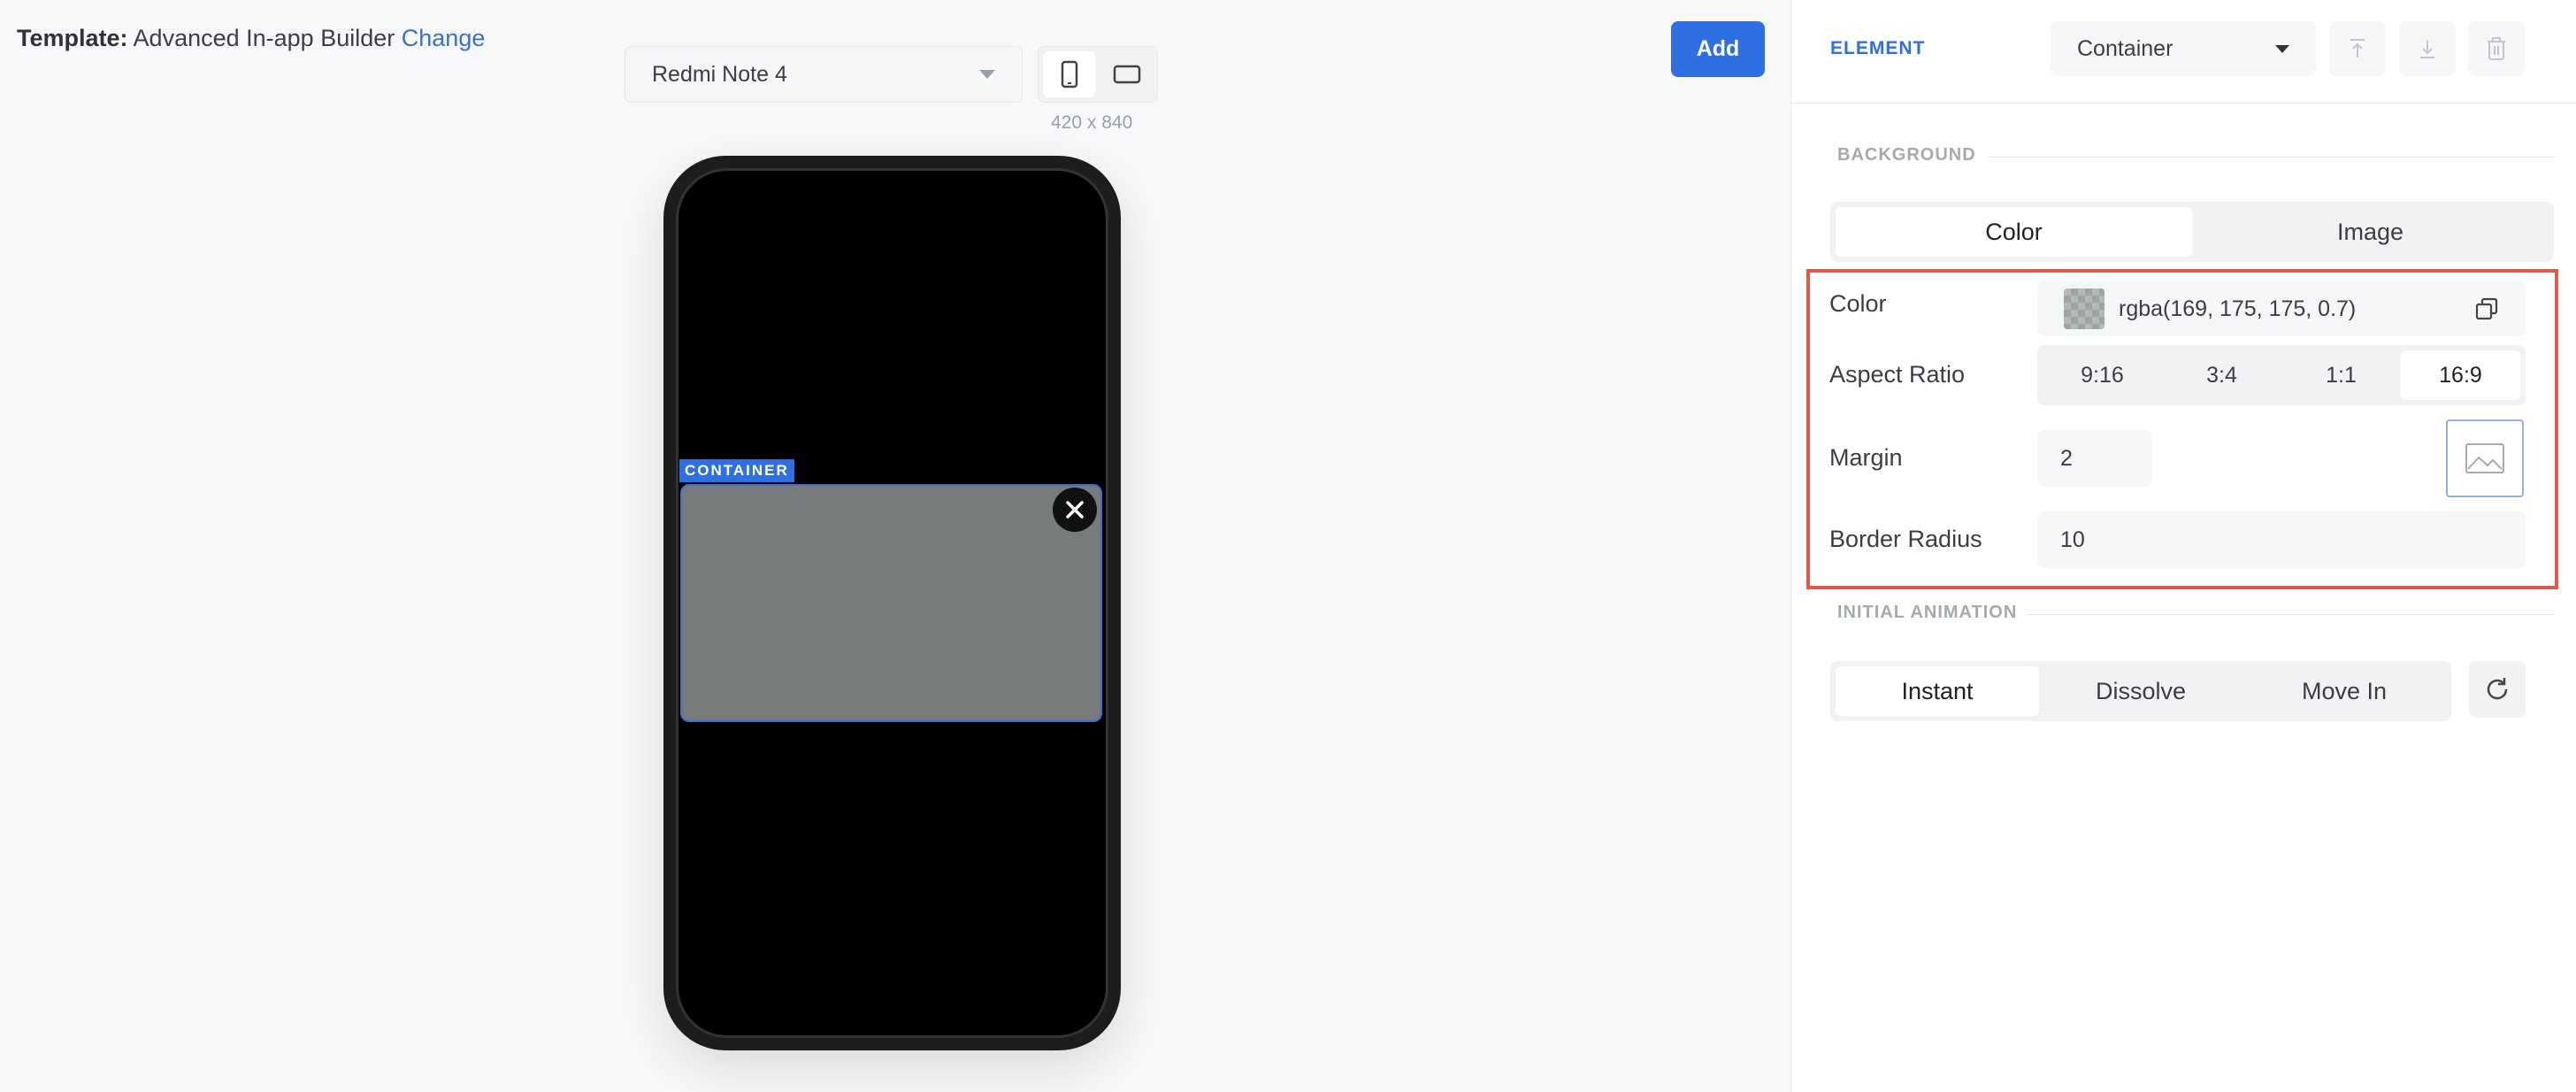 This screenshot has width=2576, height=1092. I want to click on aspect-16-9: 16:9, so click(2460, 375).